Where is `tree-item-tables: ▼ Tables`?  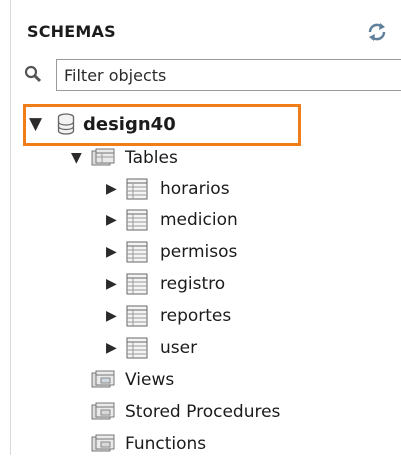 tree-item-tables: ▼ Tables is located at coordinates (124, 158).